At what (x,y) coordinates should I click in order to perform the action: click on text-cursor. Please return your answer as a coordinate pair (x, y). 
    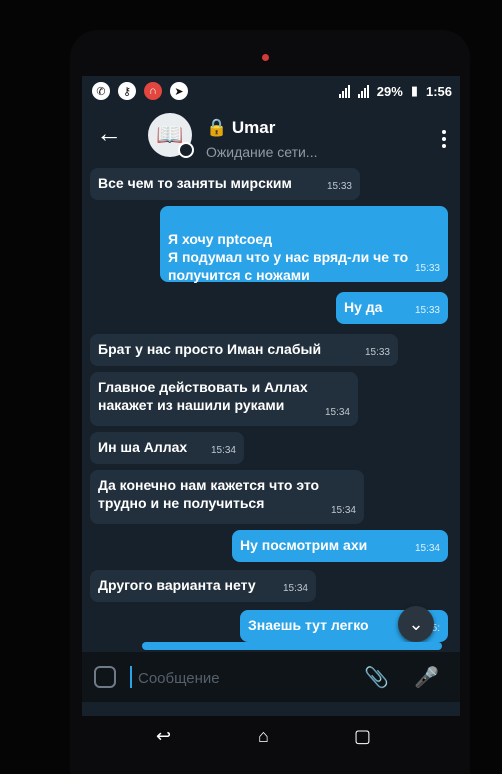
    Looking at the image, I should click on (131, 677).